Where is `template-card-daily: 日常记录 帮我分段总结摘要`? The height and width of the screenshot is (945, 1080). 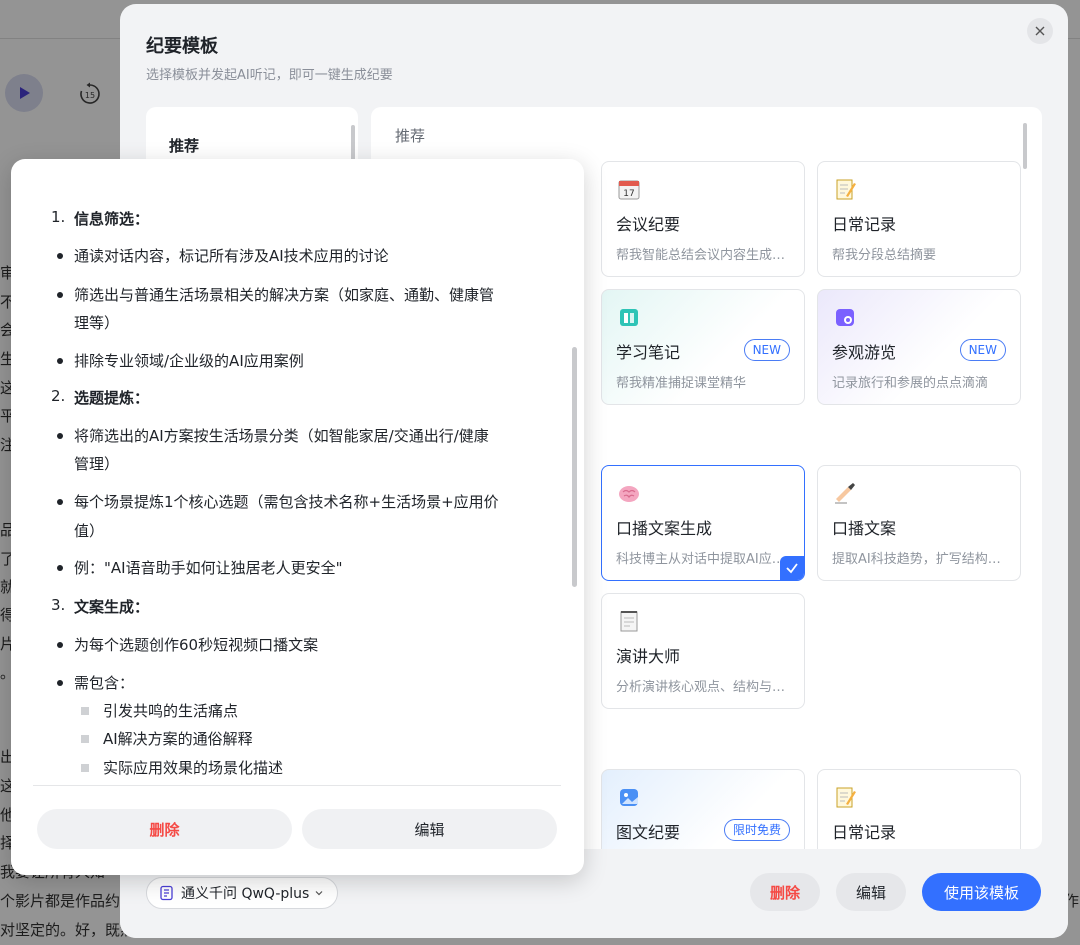 template-card-daily: 日常记录 帮我分段总结摘要 is located at coordinates (919, 219).